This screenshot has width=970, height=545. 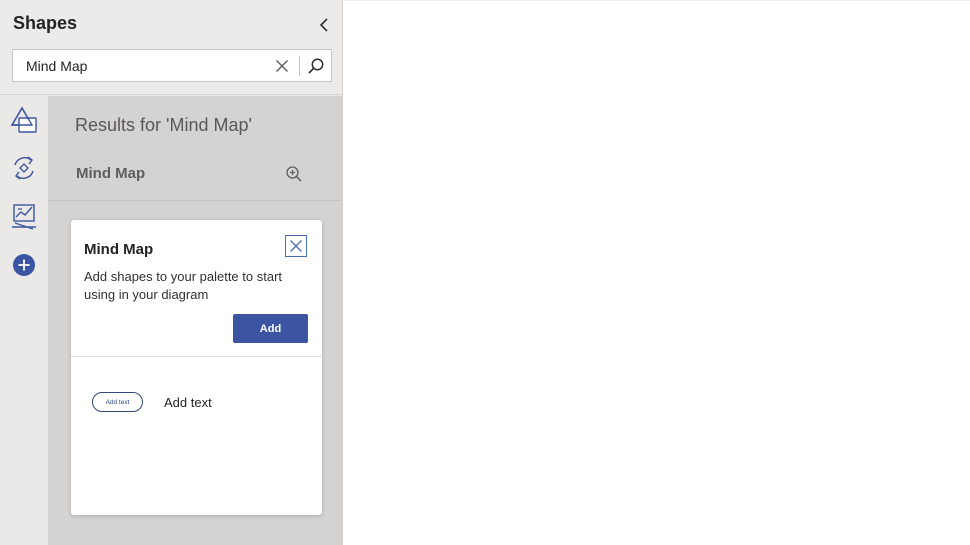 I want to click on shape-thumbnail: Add text, so click(x=117, y=402).